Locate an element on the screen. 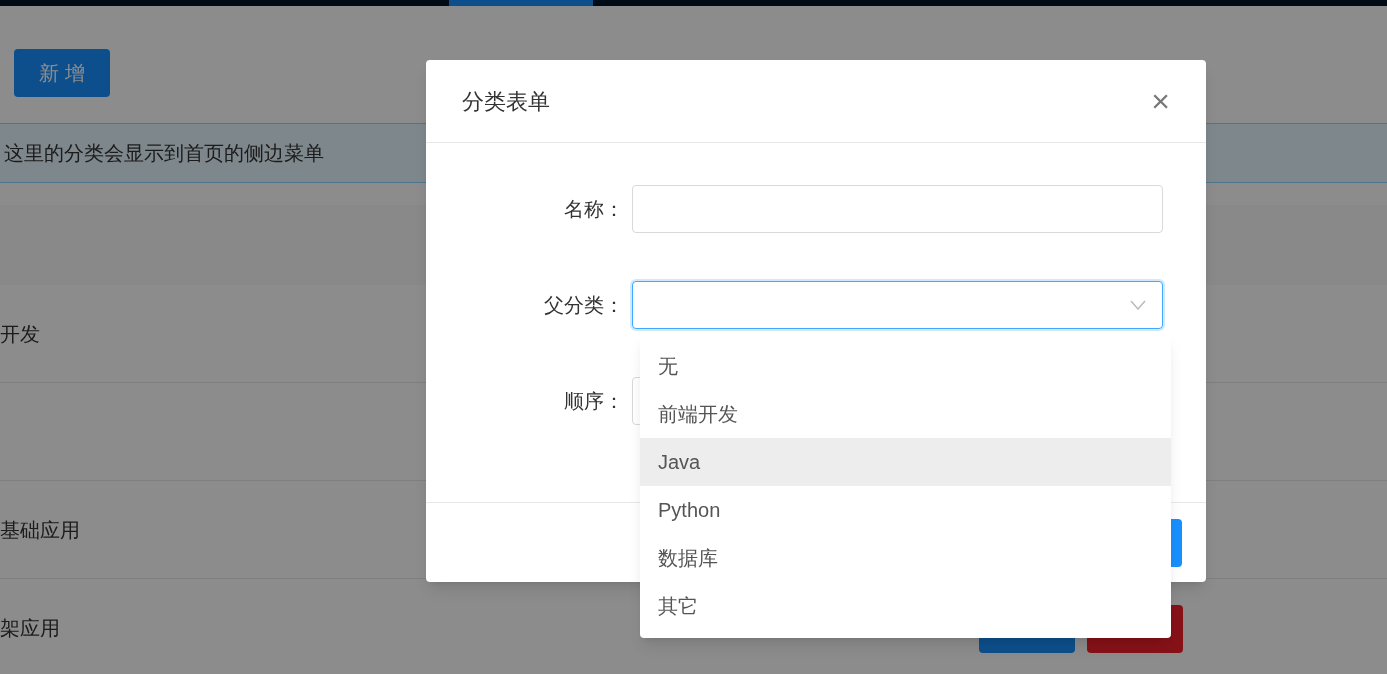 The height and width of the screenshot is (674, 1387). dropdown-option: Java is located at coordinates (905, 462).